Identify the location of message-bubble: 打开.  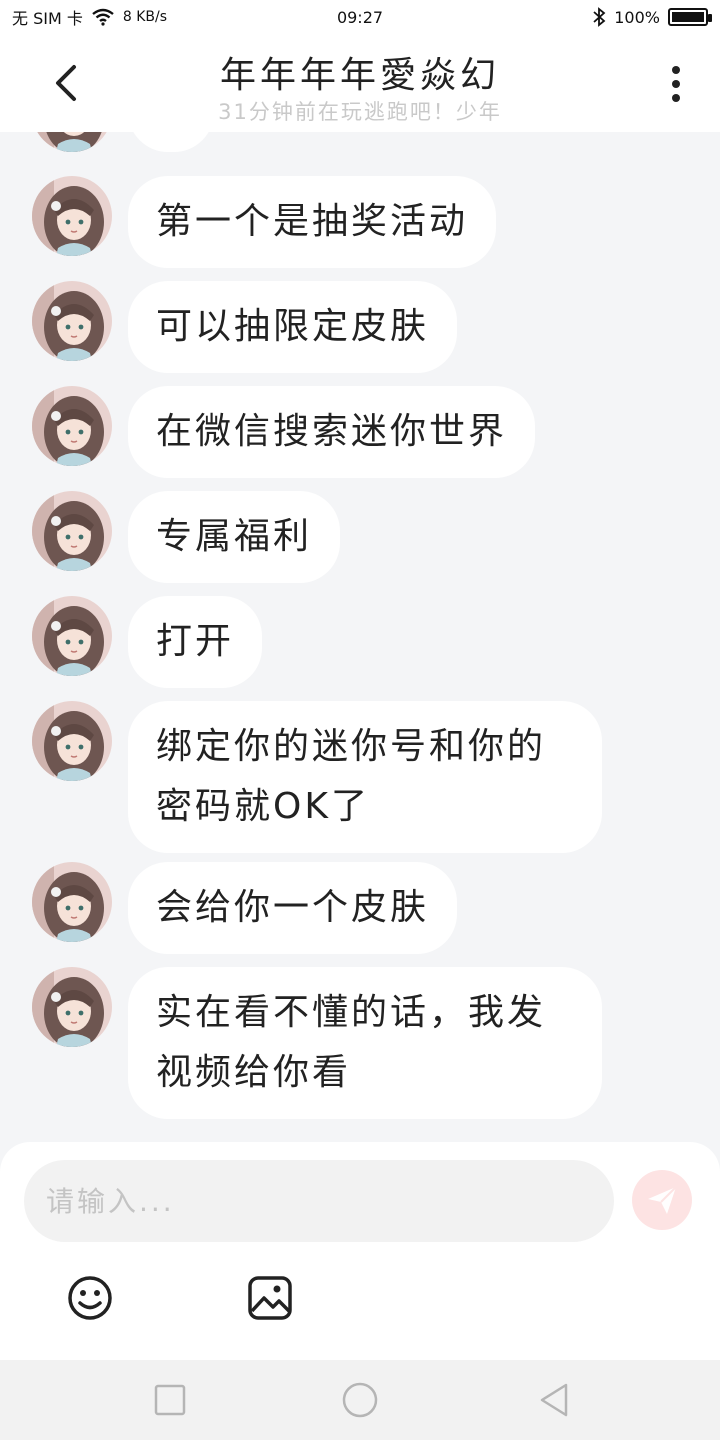
(195, 642).